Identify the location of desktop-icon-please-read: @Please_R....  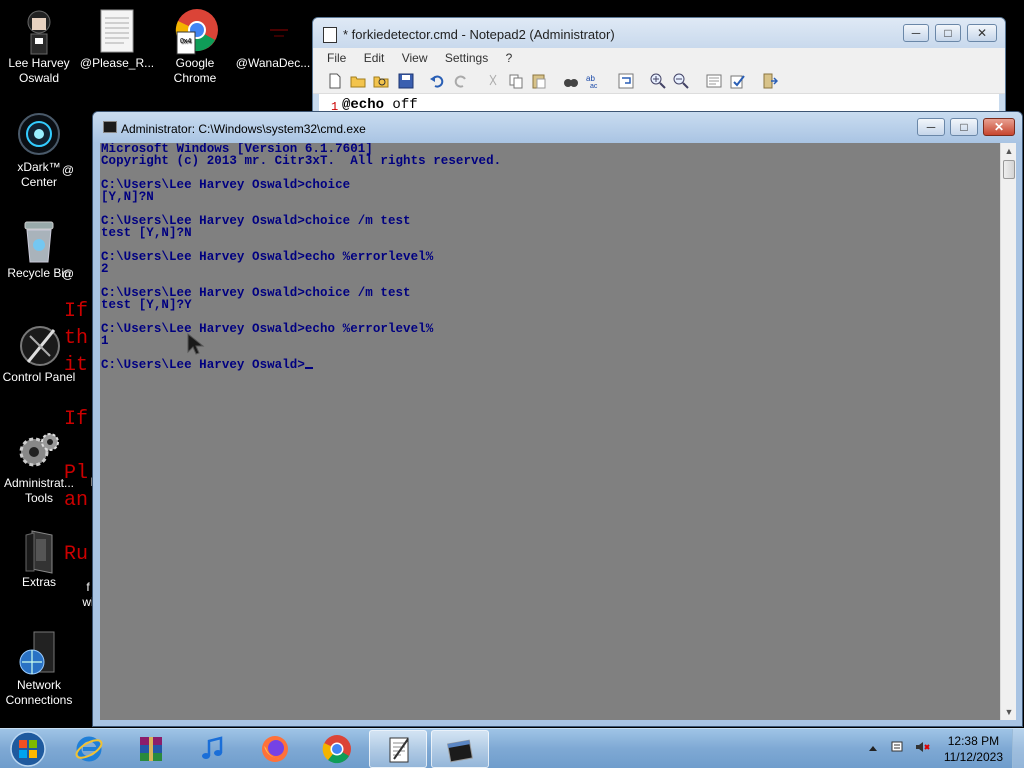
(117, 39).